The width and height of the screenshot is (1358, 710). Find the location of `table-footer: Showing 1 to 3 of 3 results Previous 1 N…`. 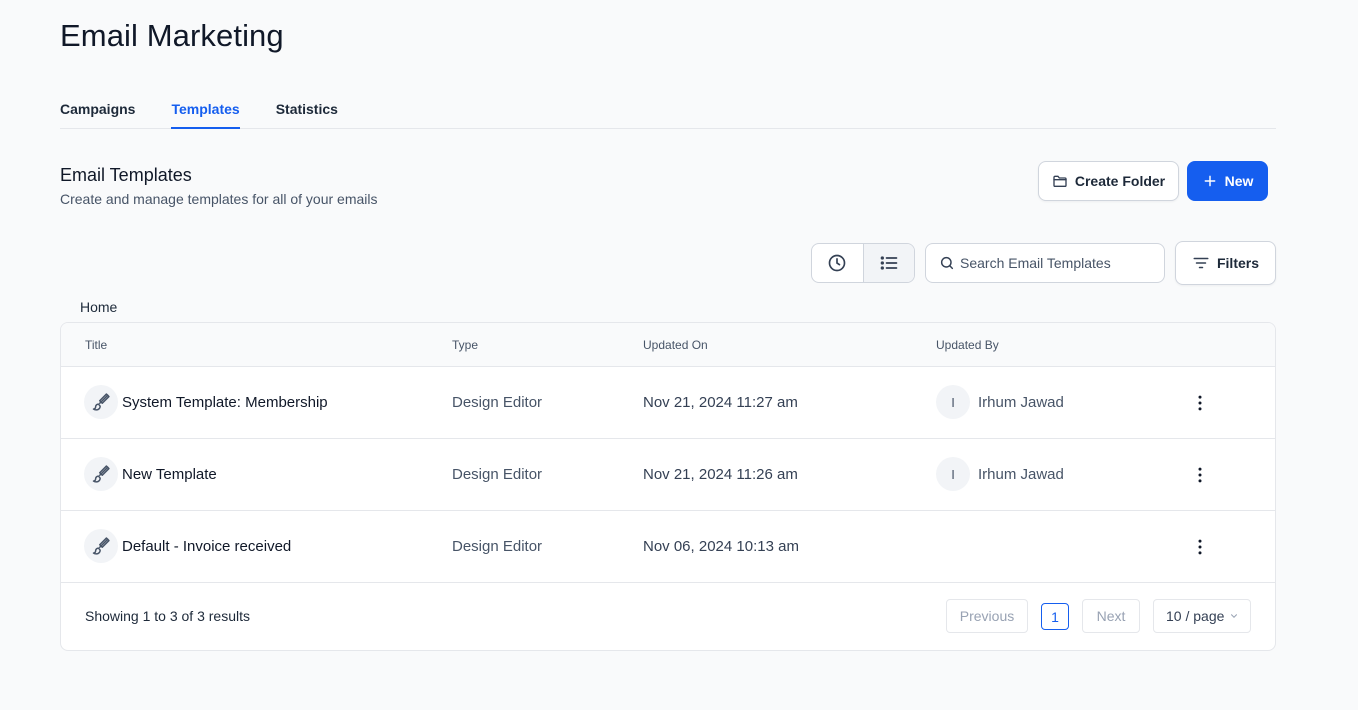

table-footer: Showing 1 to 3 of 3 results Previous 1 N… is located at coordinates (668, 616).